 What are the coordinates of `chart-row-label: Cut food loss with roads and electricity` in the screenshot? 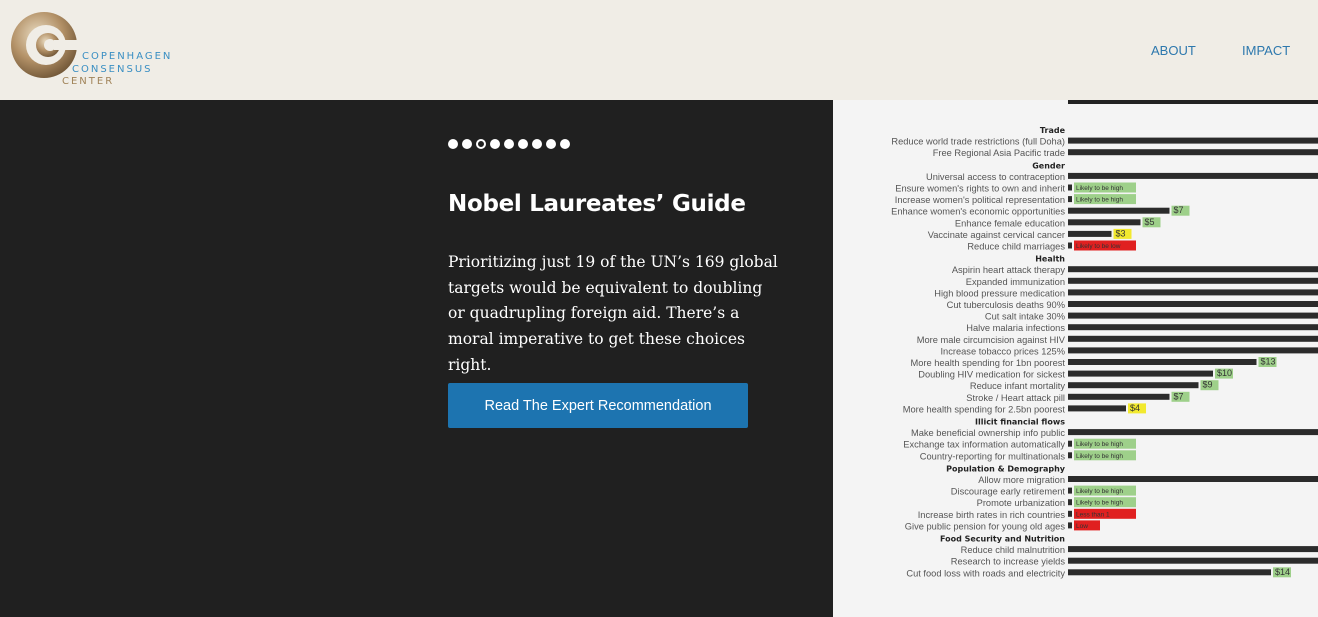 It's located at (985, 573).